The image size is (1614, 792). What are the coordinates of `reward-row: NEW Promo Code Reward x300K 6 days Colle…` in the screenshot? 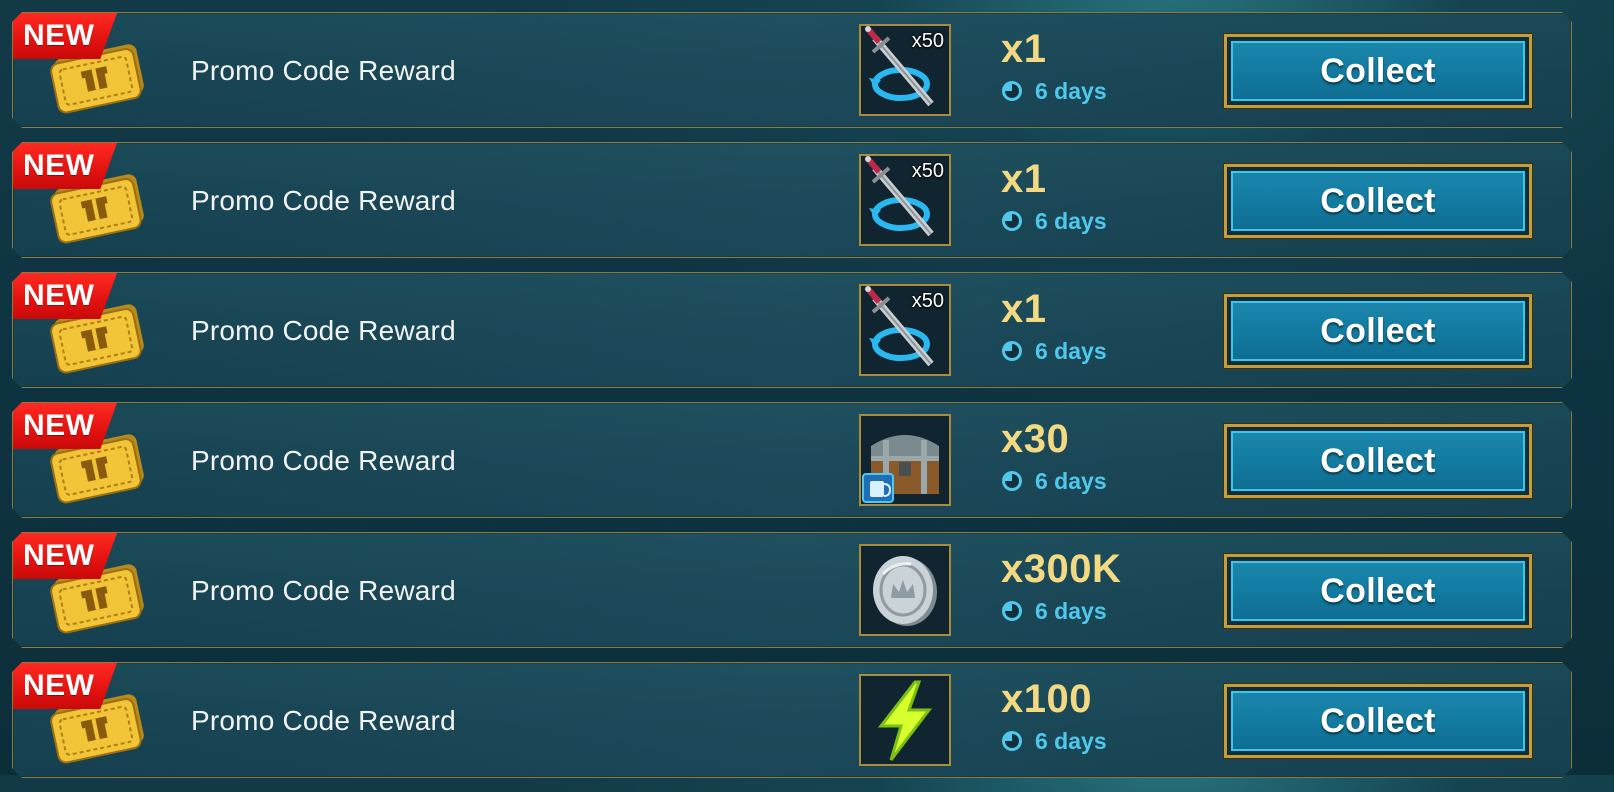 It's located at (792, 590).